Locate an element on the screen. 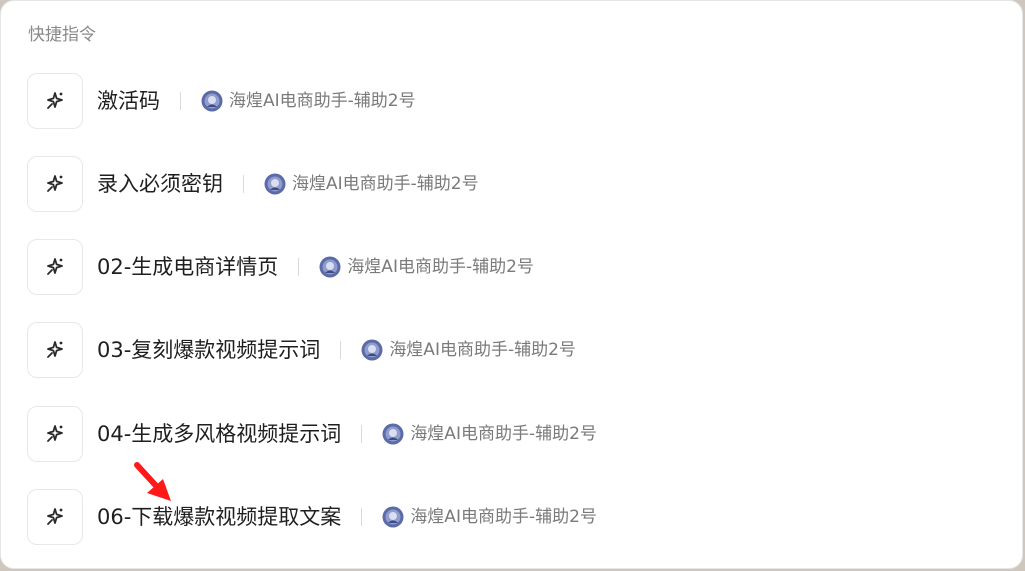 The width and height of the screenshot is (1025, 571). shortcut-item-title: 03-复刻爆款视频提示词 is located at coordinates (209, 350).